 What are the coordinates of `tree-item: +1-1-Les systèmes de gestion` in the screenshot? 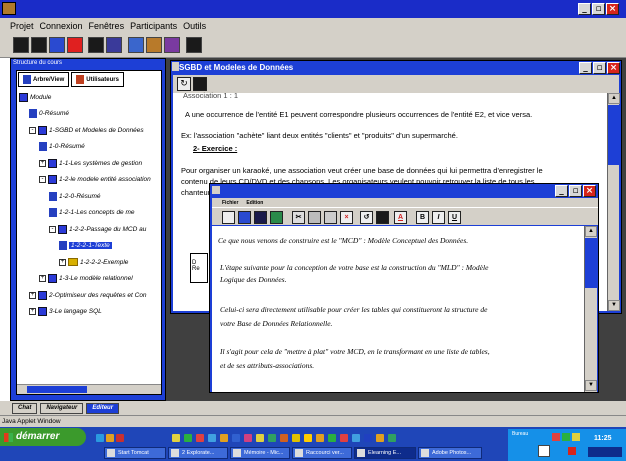 It's located at (90, 163).